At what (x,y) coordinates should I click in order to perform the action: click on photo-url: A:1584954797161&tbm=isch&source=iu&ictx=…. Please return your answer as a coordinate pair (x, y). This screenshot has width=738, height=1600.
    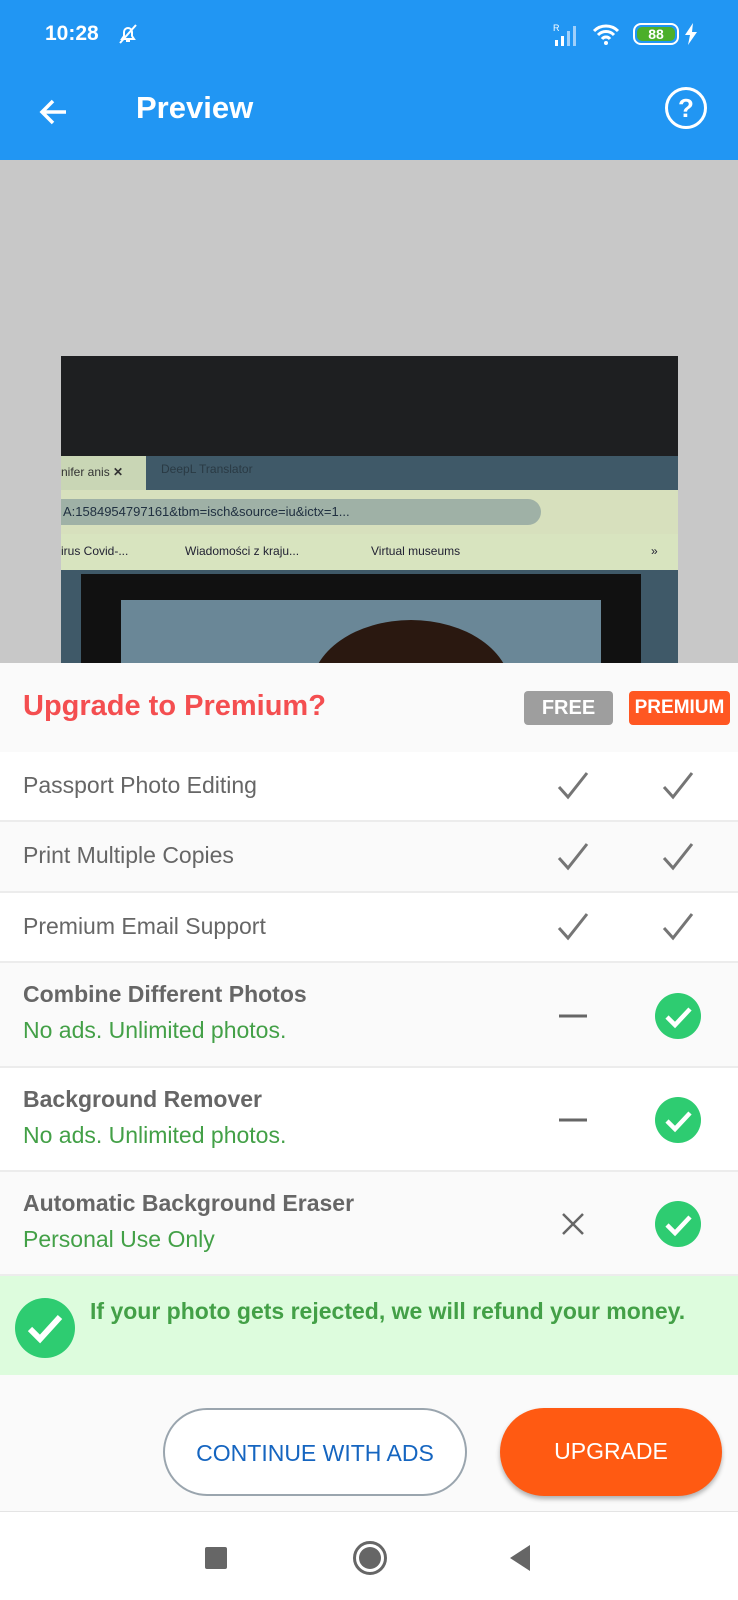
    Looking at the image, I should click on (301, 512).